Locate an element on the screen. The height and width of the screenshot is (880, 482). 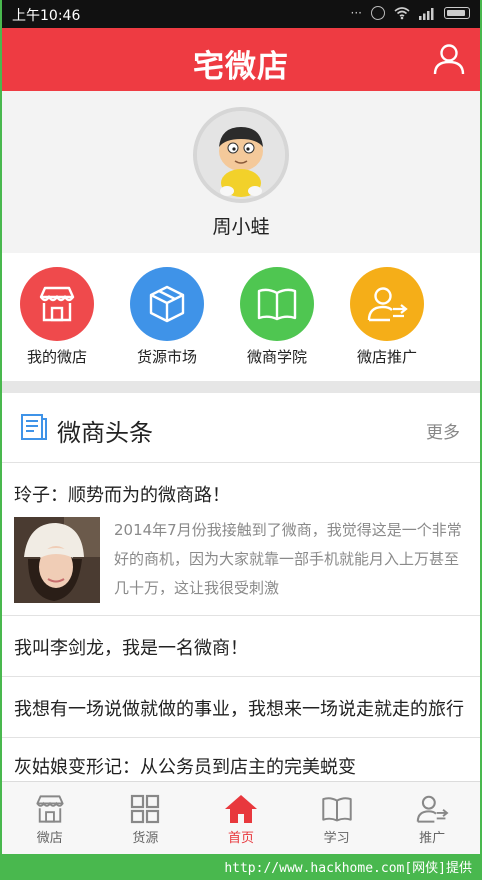
avatar is located at coordinates (241, 155).